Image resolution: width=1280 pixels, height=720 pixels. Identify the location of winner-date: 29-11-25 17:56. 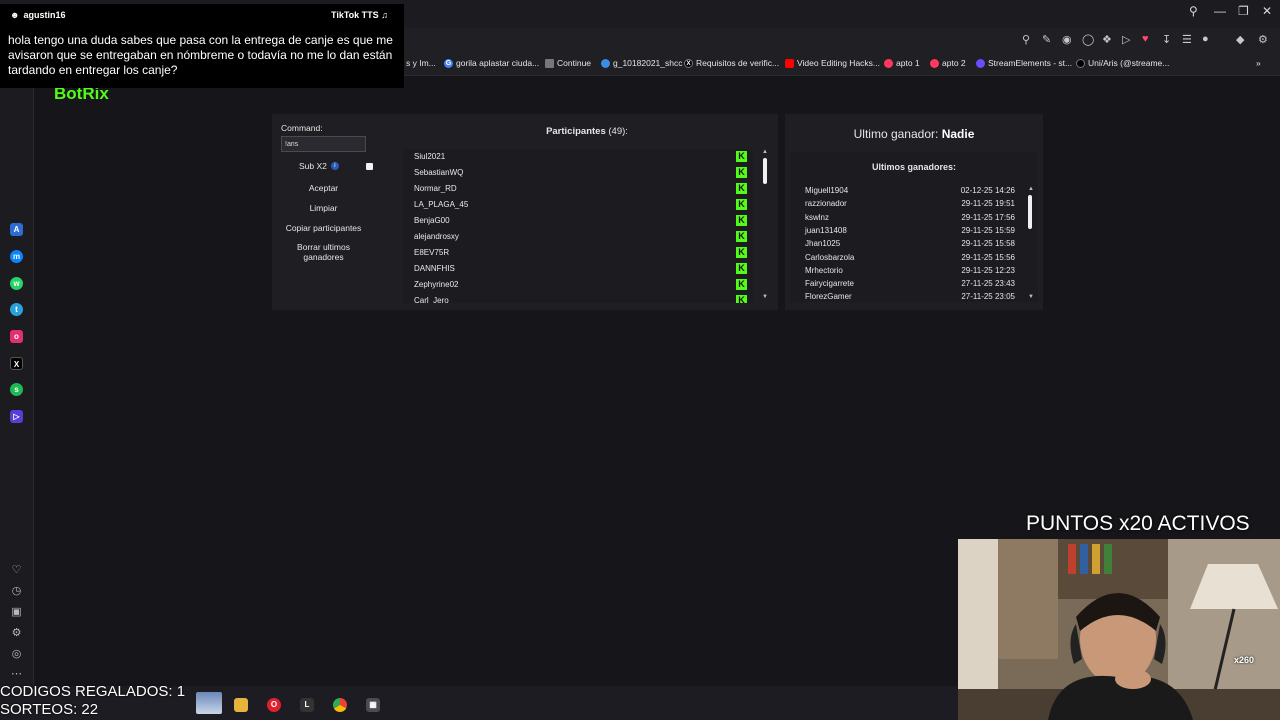
(988, 217).